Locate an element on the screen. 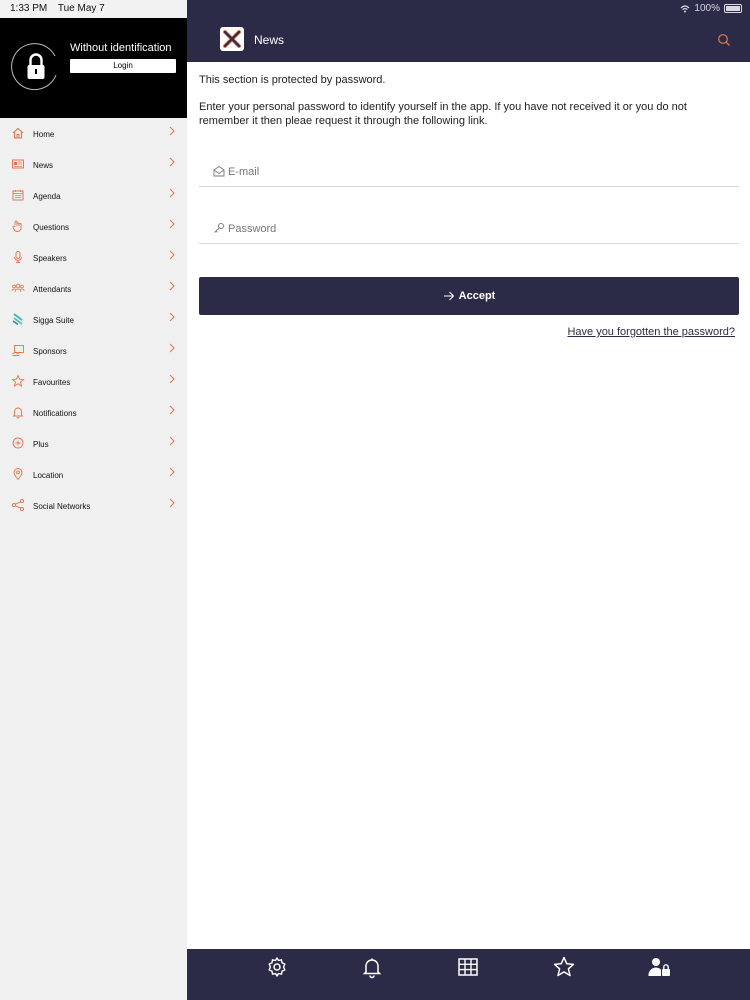  sidebar-item-home: Home is located at coordinates (93, 133).